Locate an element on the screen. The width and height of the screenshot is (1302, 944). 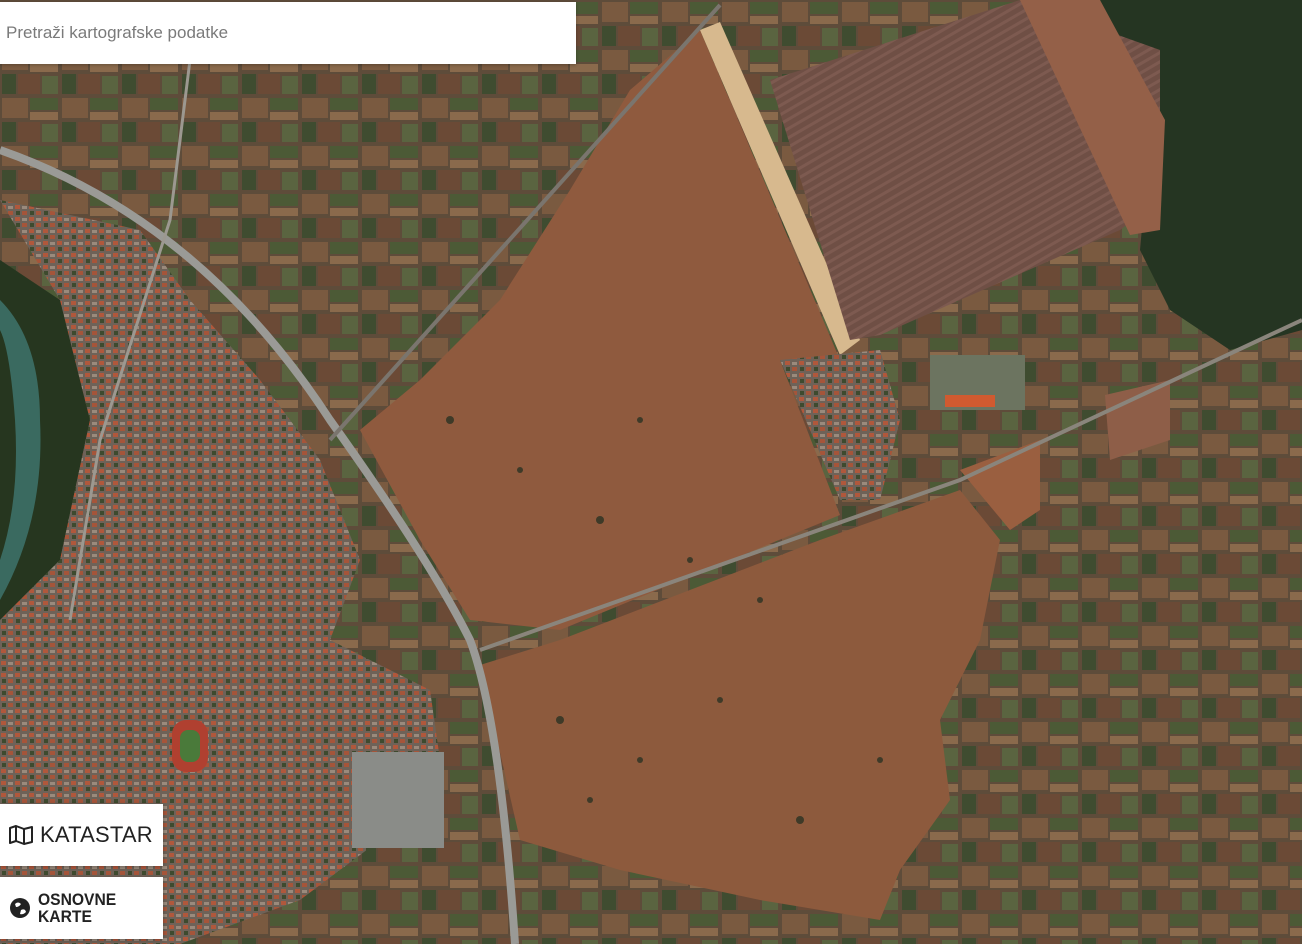
globe-icon is located at coordinates (20, 908).